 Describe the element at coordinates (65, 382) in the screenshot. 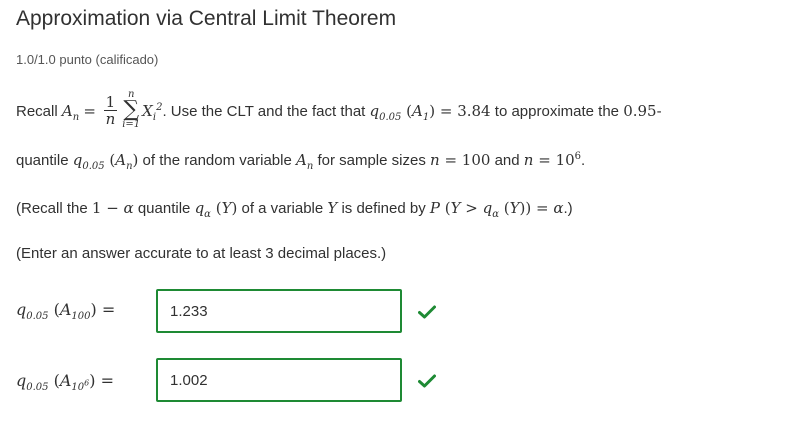

I see `answer-label-n10e6: q0.05 (A106) =` at that location.